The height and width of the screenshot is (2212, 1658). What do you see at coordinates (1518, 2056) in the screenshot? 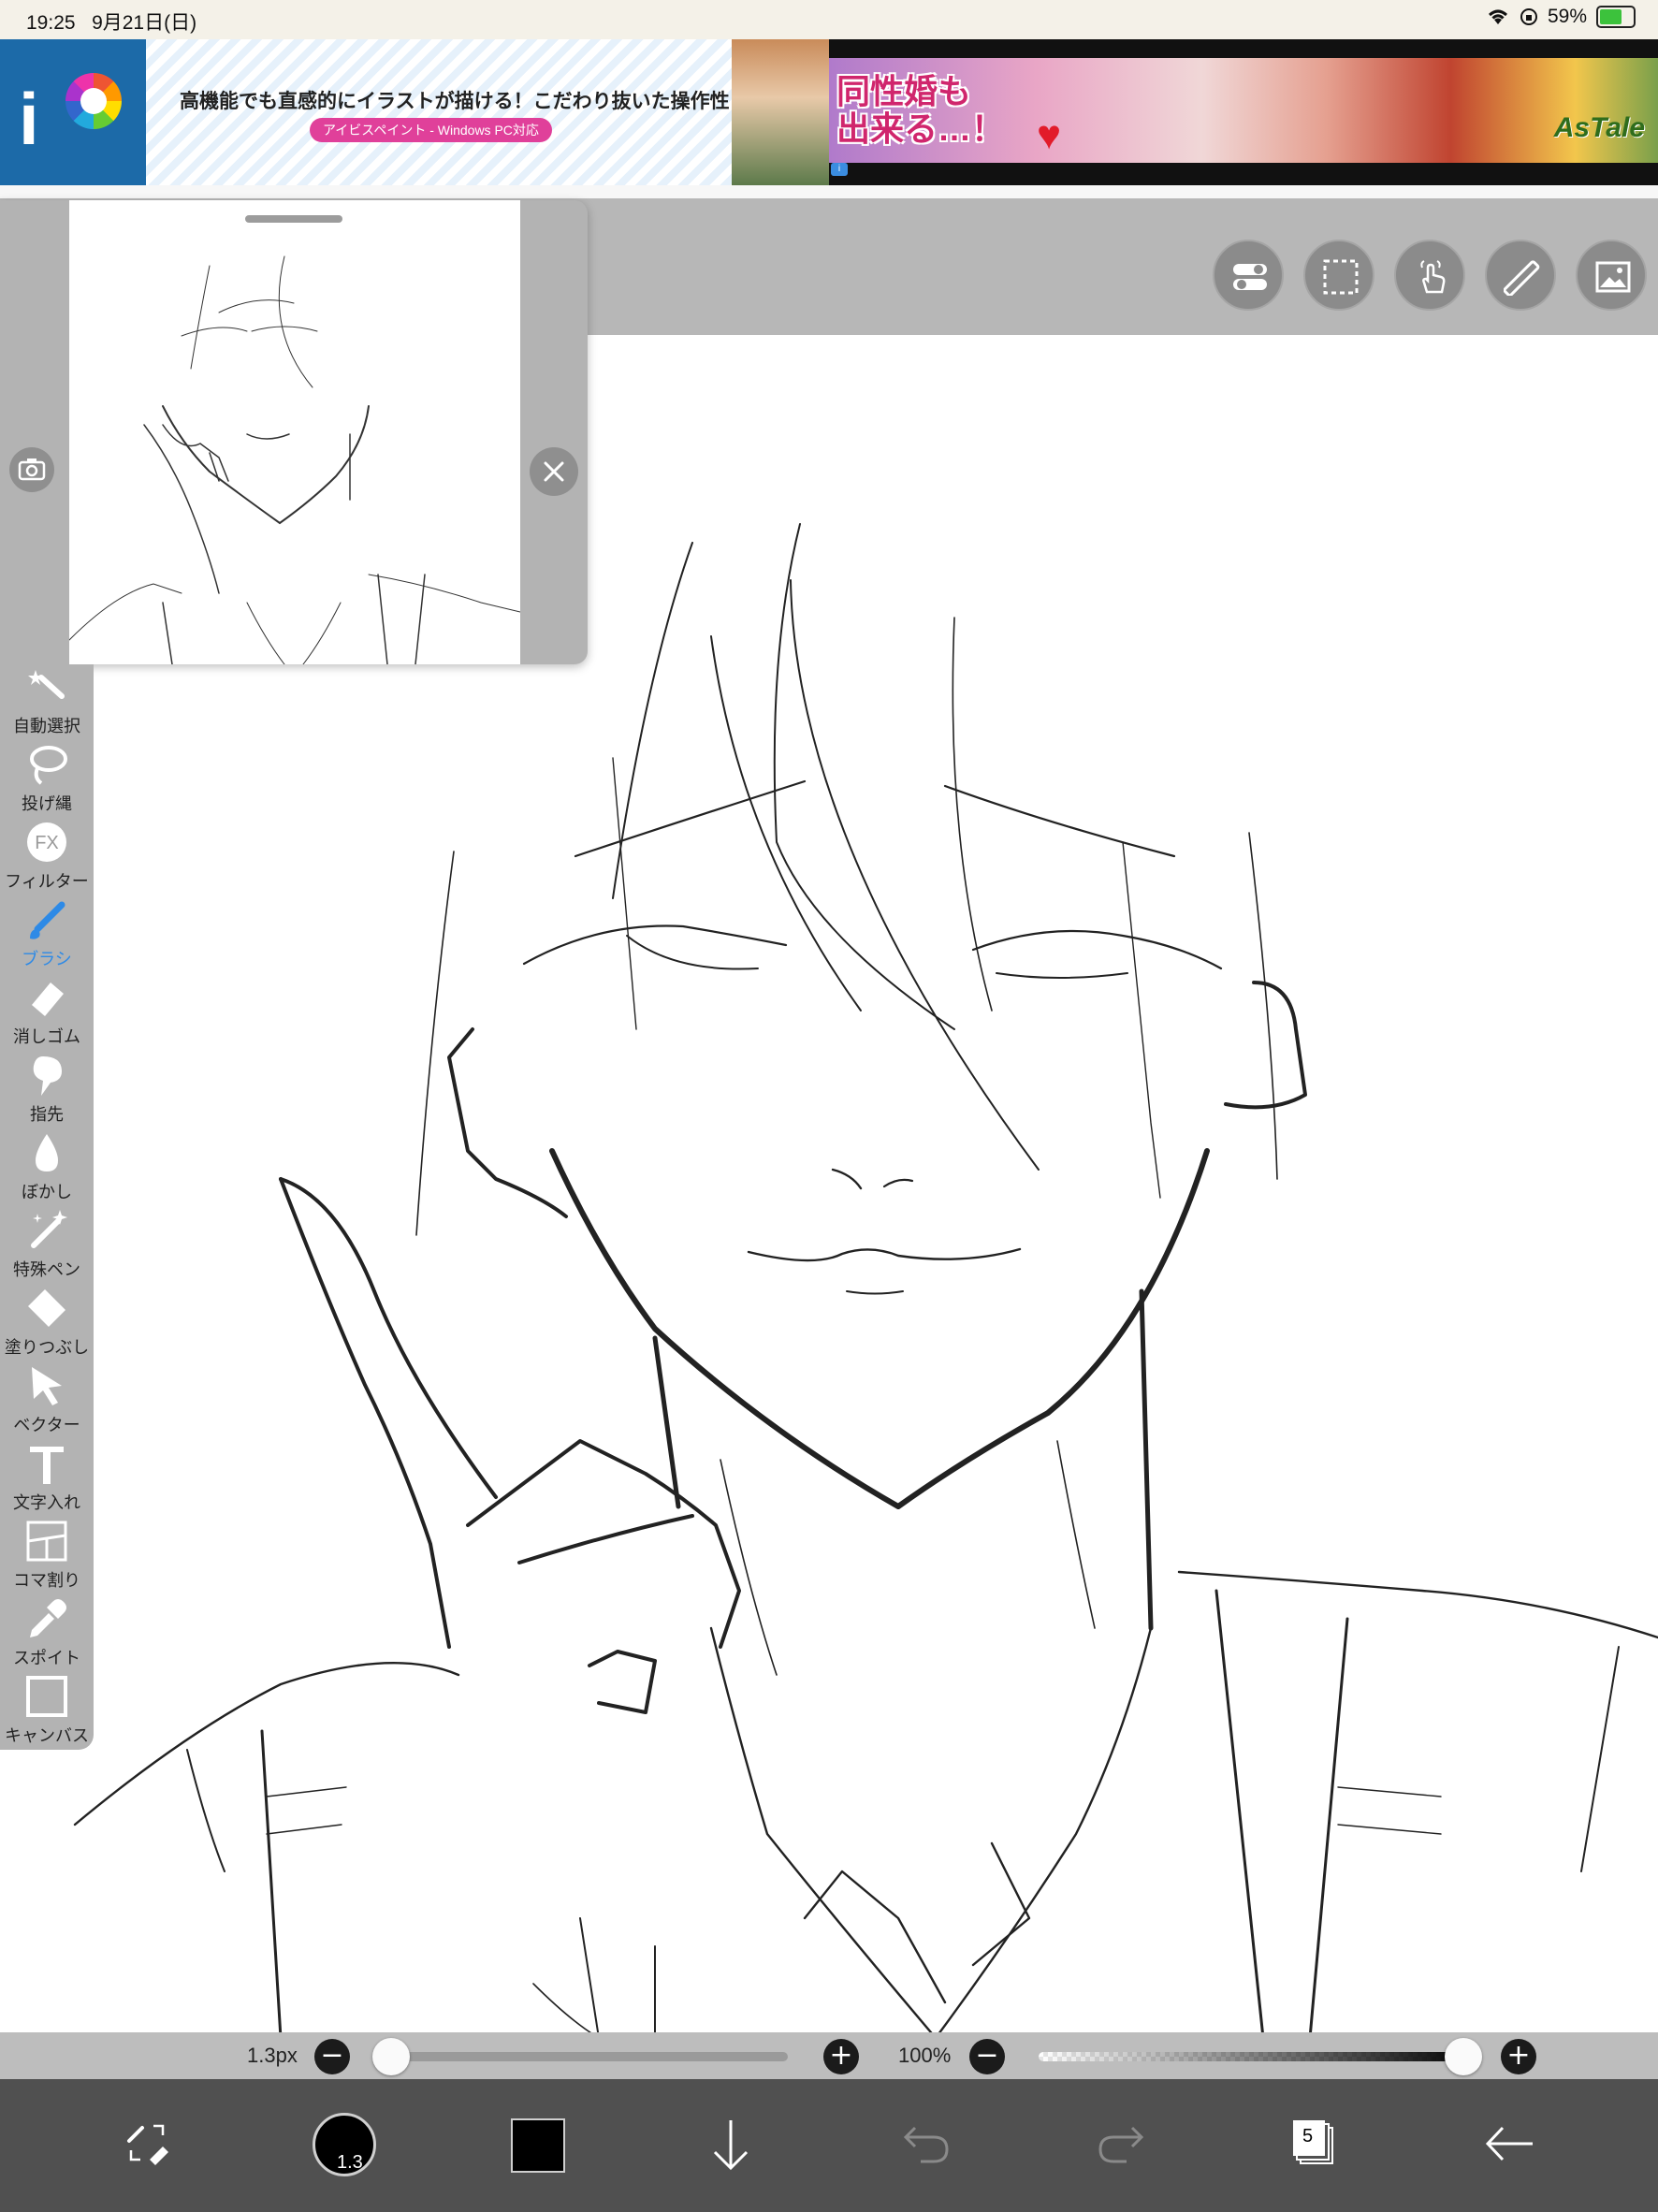
I see `opacity-plus-button: +` at bounding box center [1518, 2056].